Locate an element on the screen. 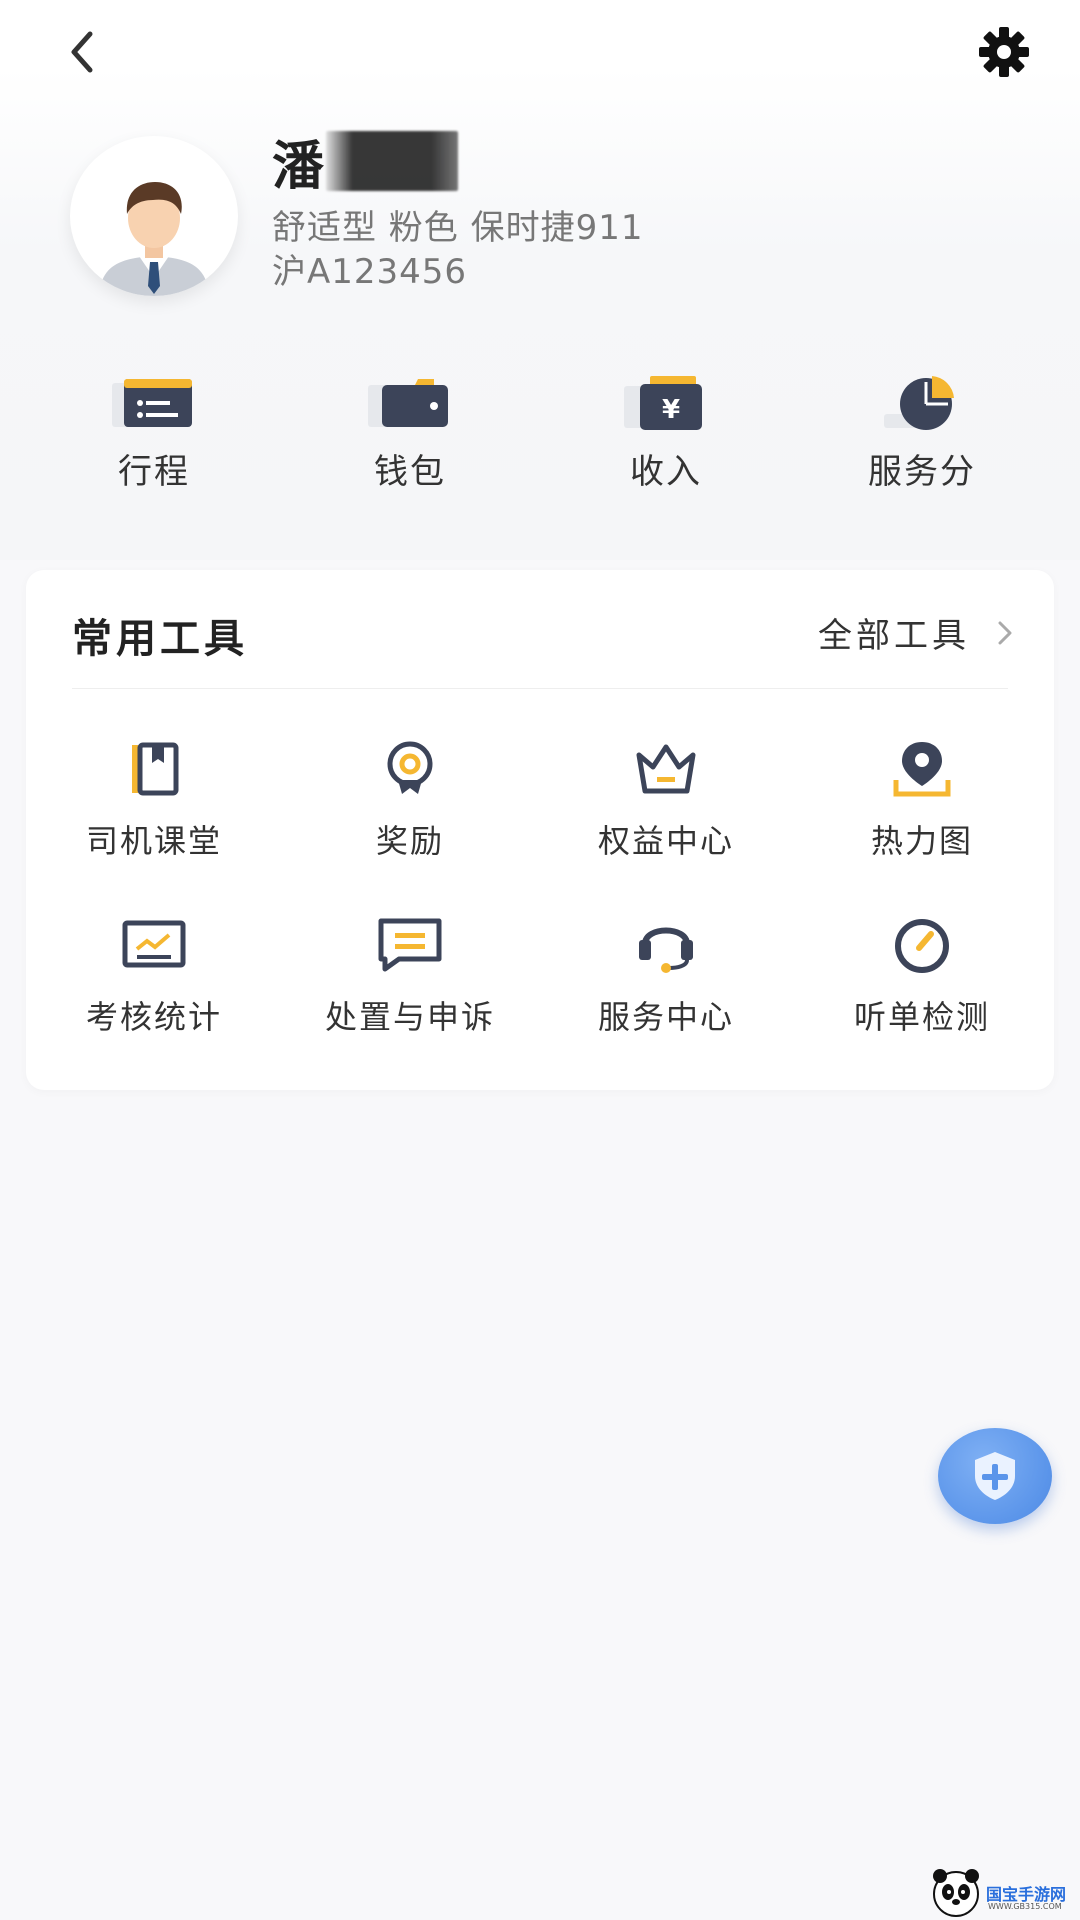  gauge-icon is located at coordinates (922, 946).